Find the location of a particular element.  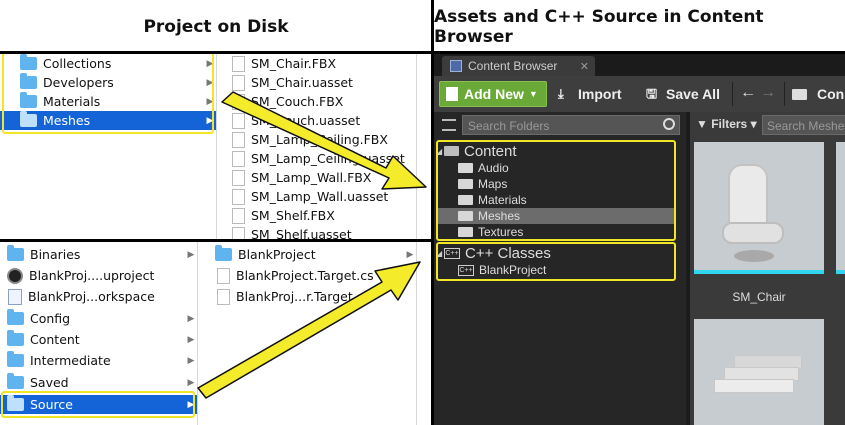

history-nav: ←→ is located at coordinates (760, 93).